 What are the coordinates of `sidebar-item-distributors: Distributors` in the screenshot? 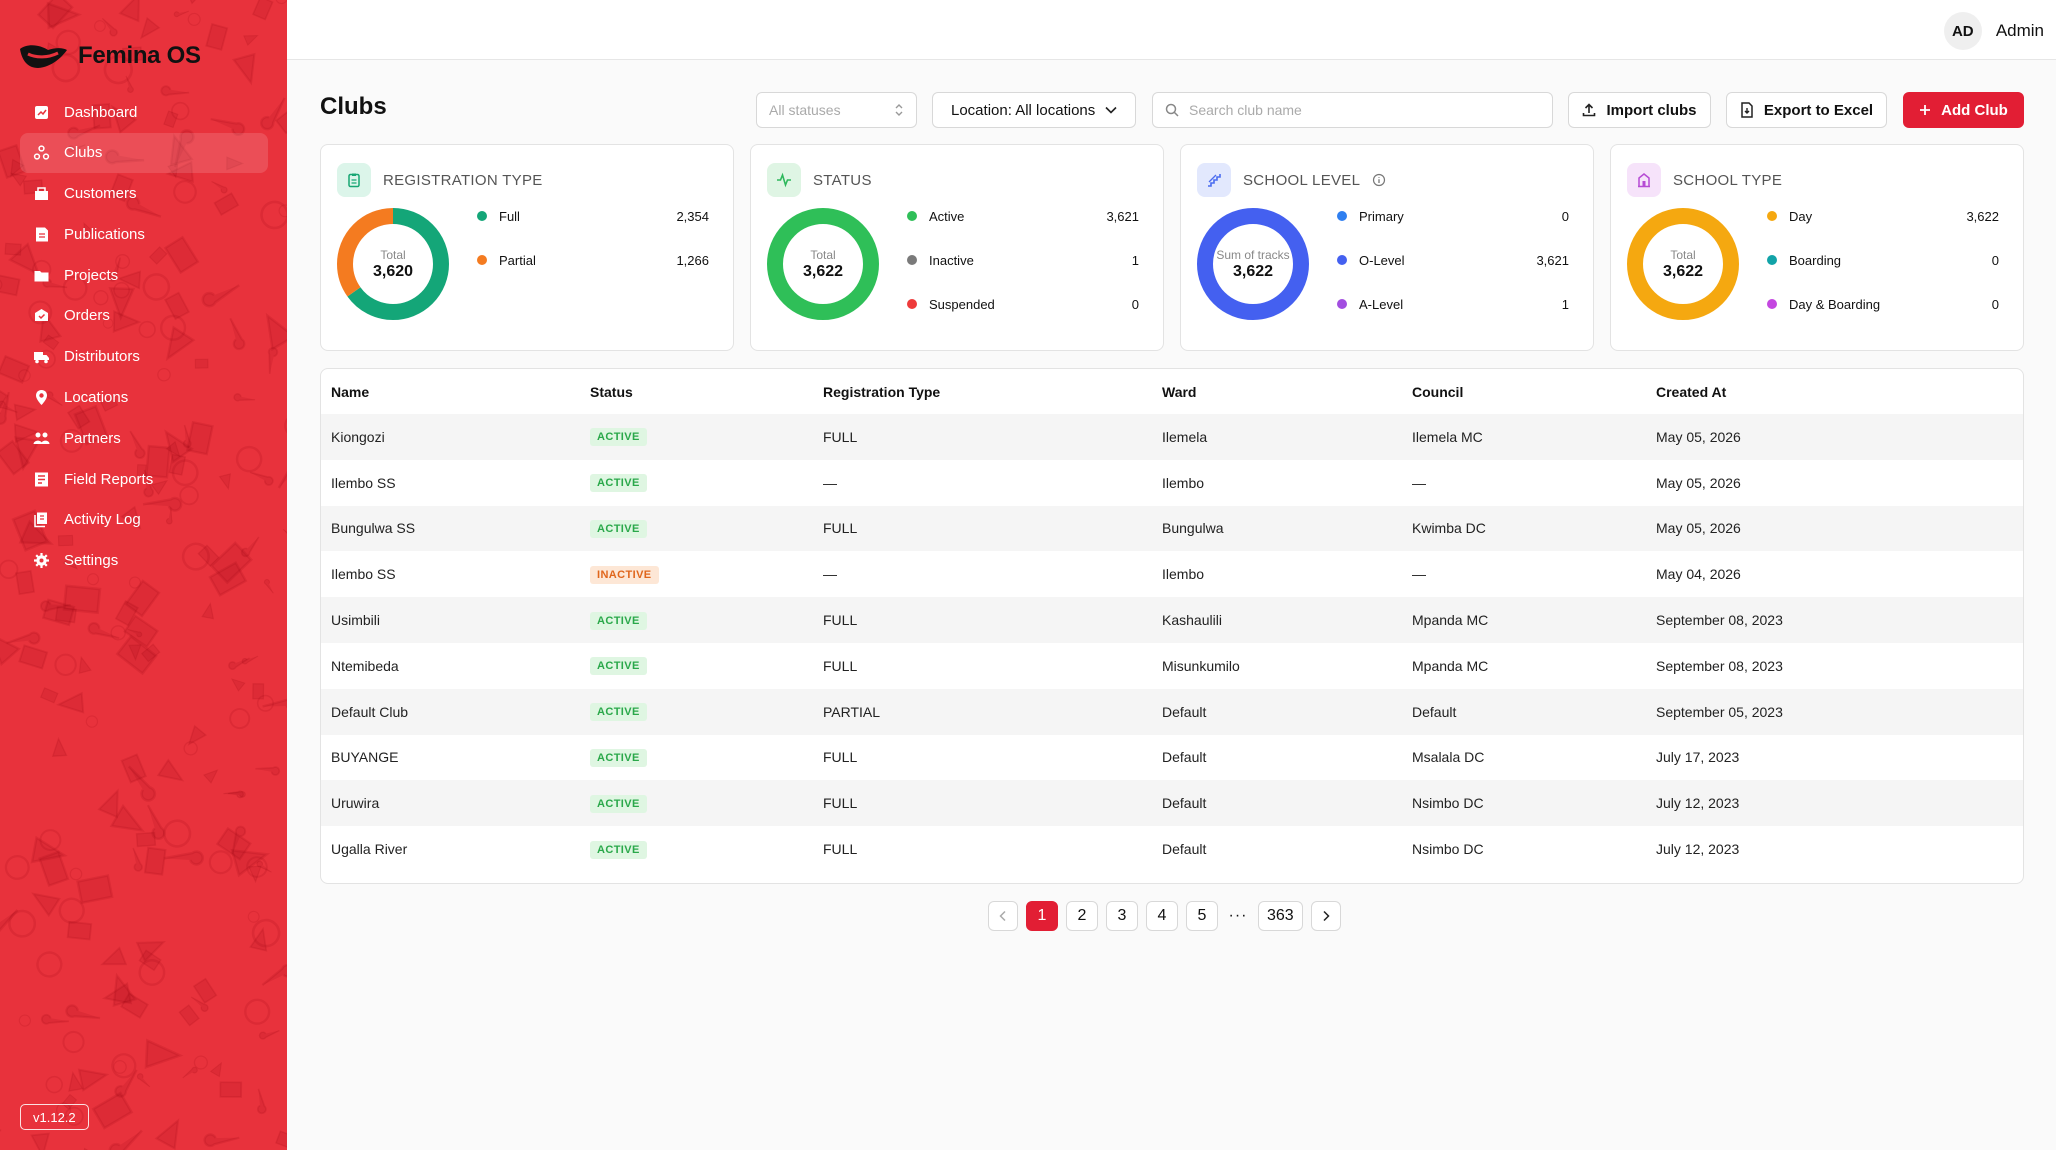 It's located at (144, 357).